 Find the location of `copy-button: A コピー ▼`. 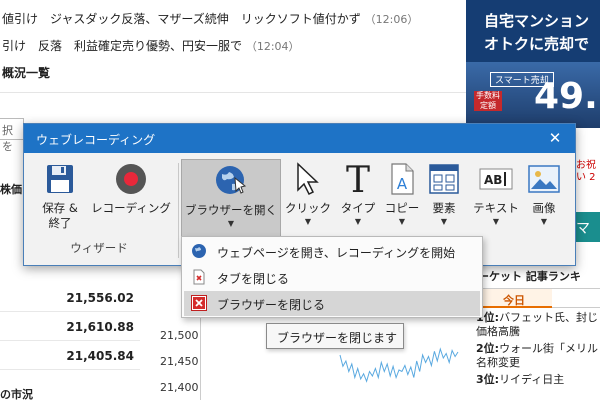

copy-button: A コピー ▼ is located at coordinates (402, 201).